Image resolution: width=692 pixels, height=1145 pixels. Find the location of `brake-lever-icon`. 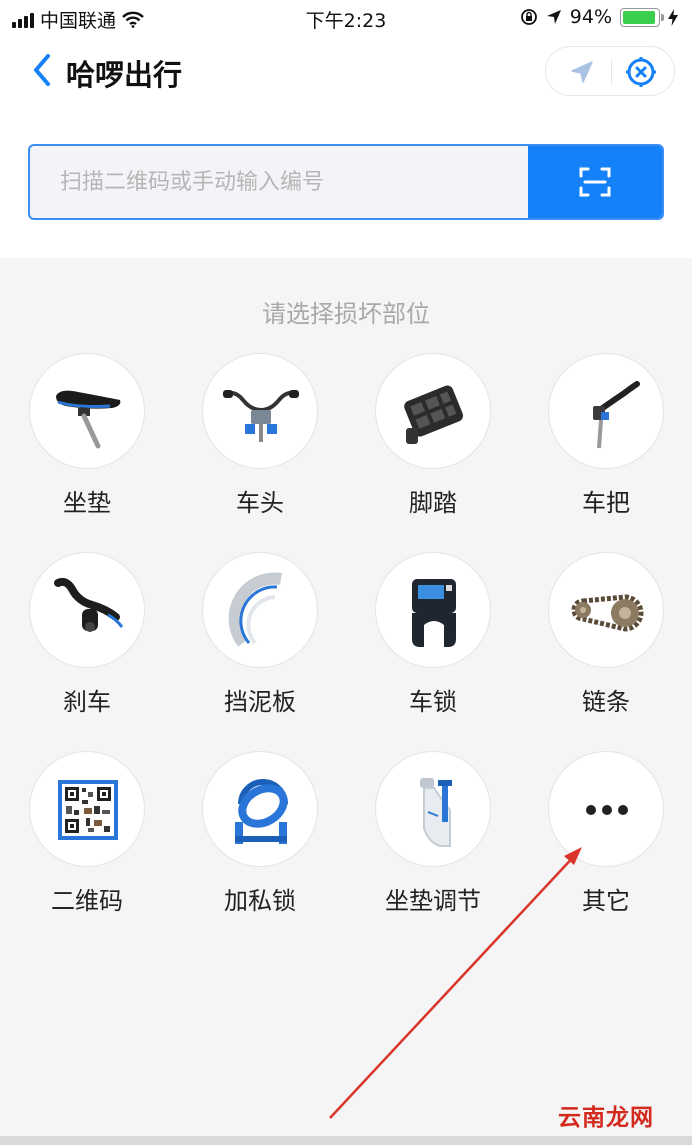

brake-lever-icon is located at coordinates (89, 604).